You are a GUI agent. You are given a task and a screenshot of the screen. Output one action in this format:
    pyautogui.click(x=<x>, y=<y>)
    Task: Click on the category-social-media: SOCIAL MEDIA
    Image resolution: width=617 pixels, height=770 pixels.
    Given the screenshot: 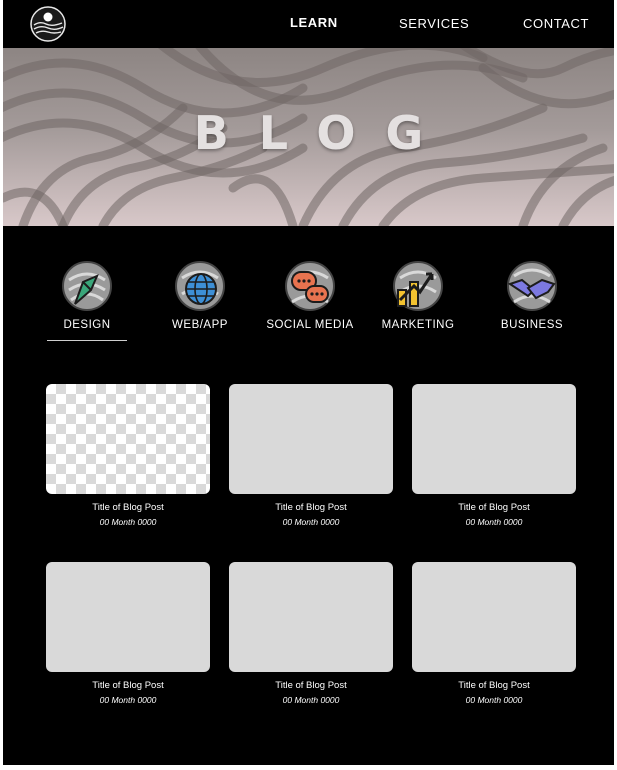 What is the action you would take?
    pyautogui.click(x=310, y=295)
    